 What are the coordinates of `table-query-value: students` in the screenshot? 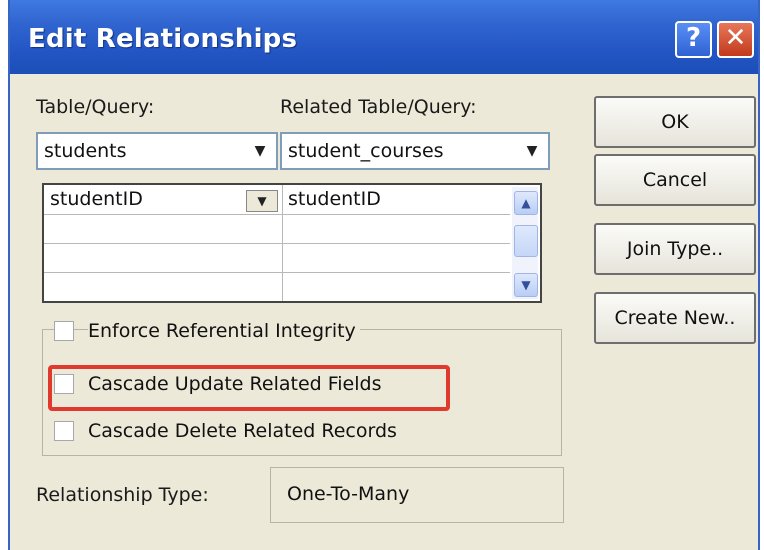 It's located at (85, 151).